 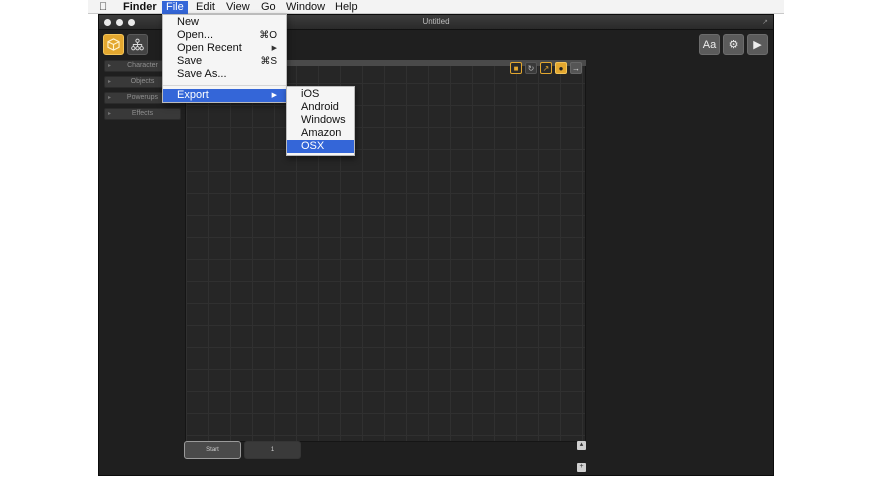 What do you see at coordinates (224, 61) in the screenshot?
I see `menu-item-save: Save ⌘S` at bounding box center [224, 61].